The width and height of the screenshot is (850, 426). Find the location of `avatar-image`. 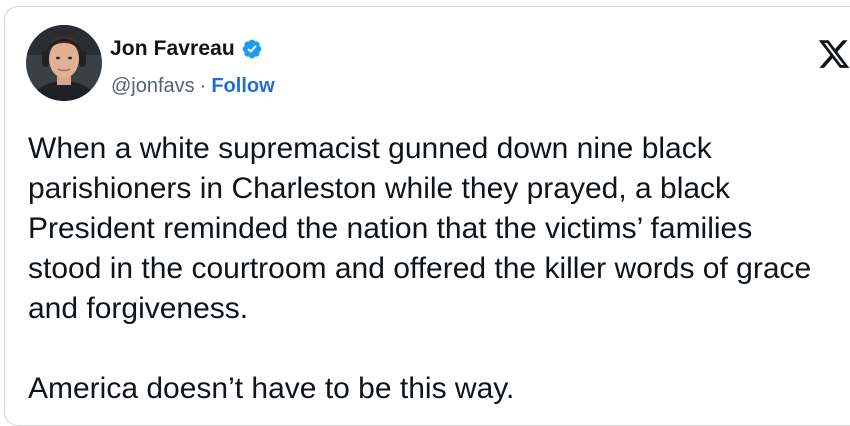

avatar-image is located at coordinates (64, 63).